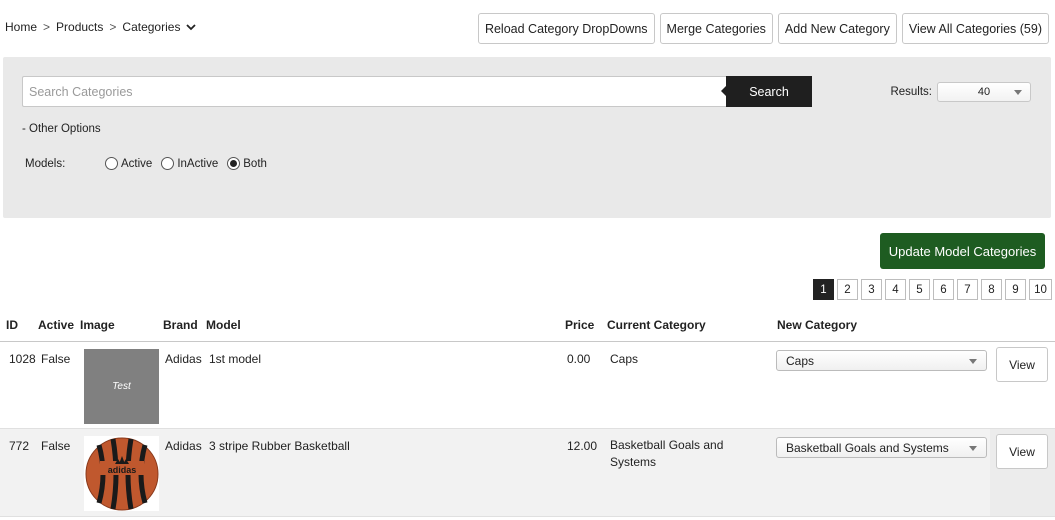  What do you see at coordinates (895, 289) in the screenshot?
I see `page-button: 4` at bounding box center [895, 289].